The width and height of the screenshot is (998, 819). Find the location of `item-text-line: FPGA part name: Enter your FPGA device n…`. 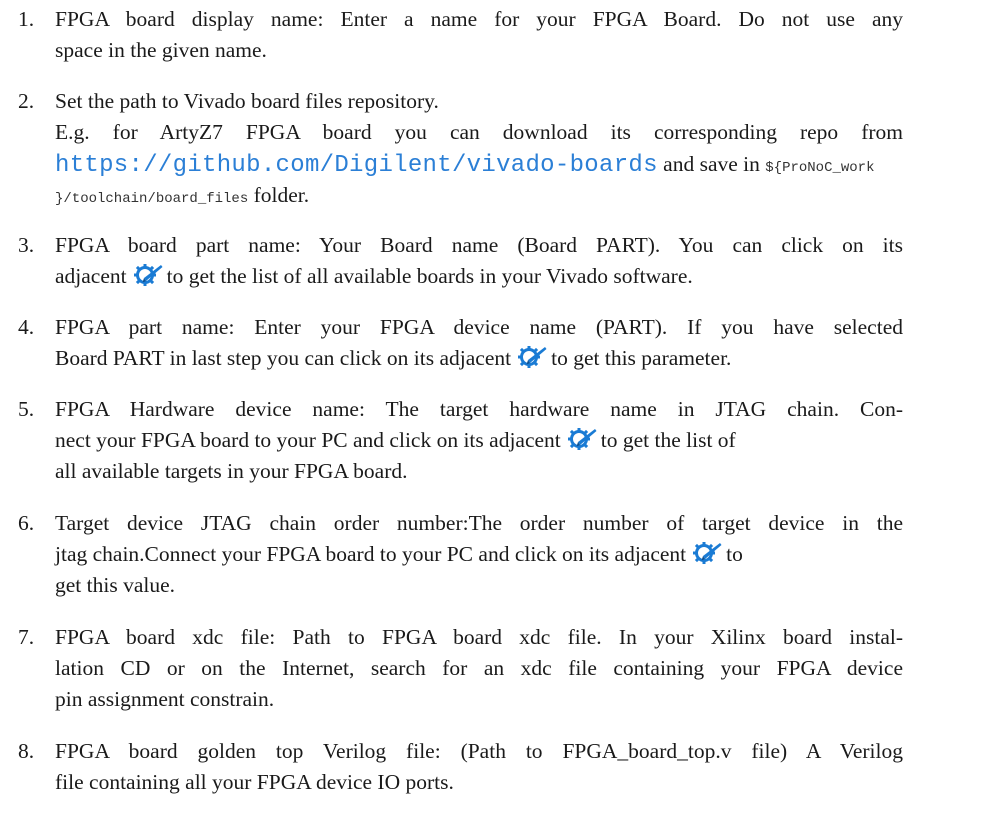

item-text-line: FPGA part name: Enter your FPGA device n… is located at coordinates (479, 327).